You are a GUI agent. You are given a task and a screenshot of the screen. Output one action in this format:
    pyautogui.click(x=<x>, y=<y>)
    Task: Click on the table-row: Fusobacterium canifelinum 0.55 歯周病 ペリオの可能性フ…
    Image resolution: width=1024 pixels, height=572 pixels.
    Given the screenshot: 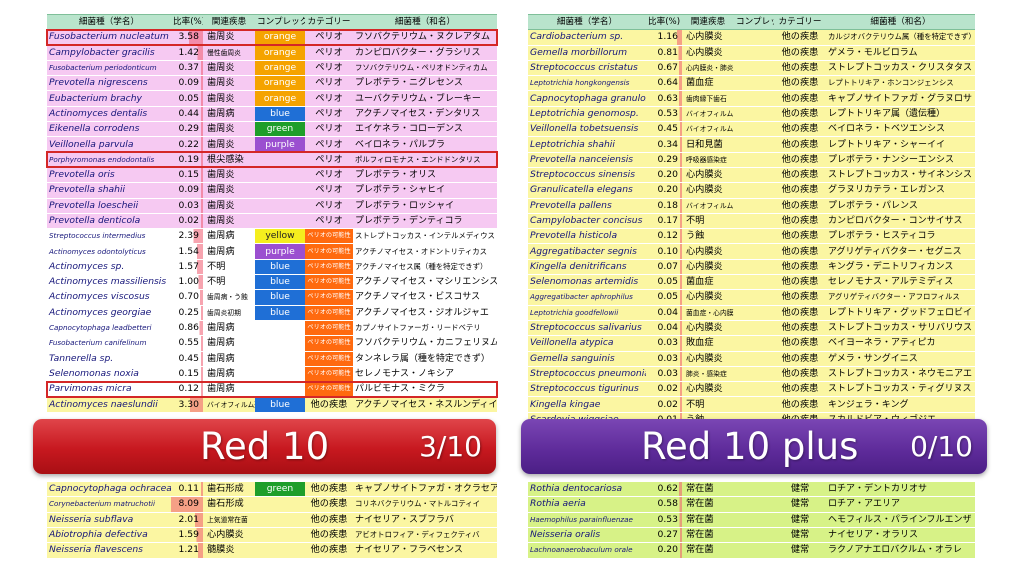 What is the action you would take?
    pyautogui.click(x=272, y=343)
    